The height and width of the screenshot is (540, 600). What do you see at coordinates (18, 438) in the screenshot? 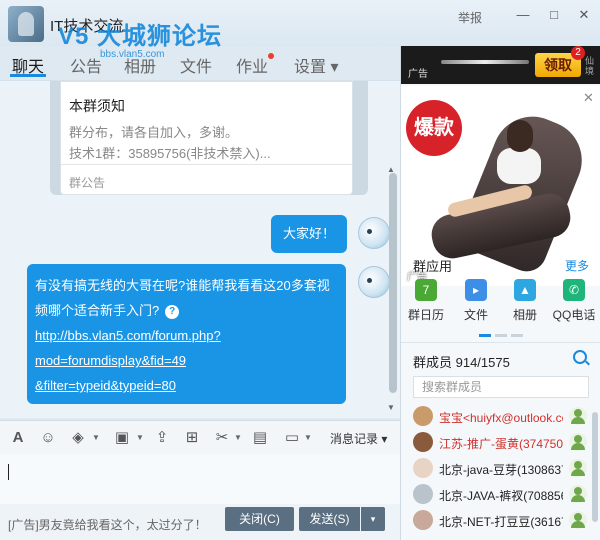
I see `font-icon: A` at bounding box center [18, 438].